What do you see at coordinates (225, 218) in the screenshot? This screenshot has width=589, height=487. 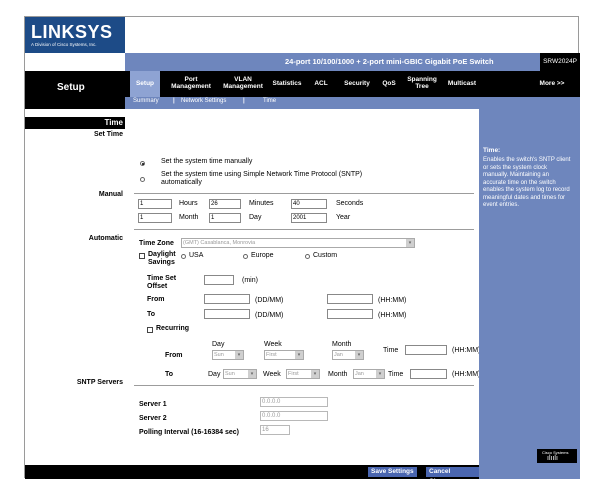 I see `month-field: 1` at bounding box center [225, 218].